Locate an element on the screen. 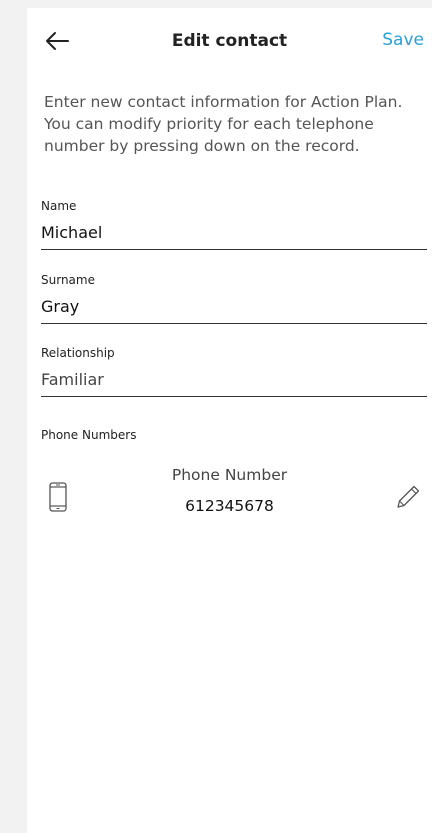  relationship-input is located at coordinates (234, 383).